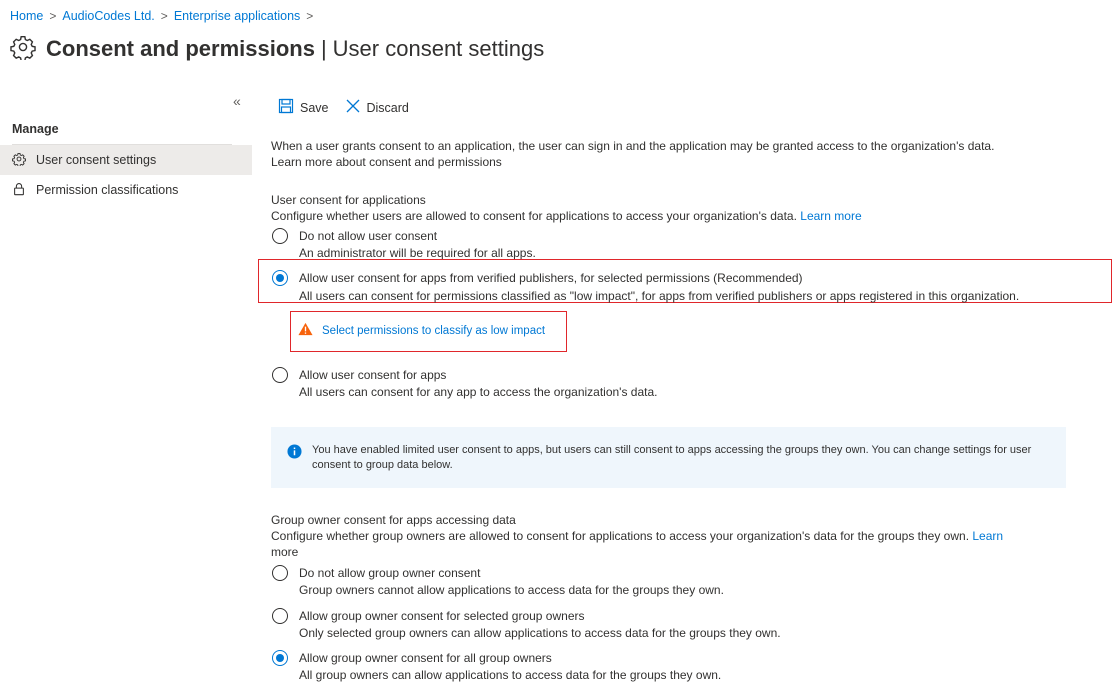 The height and width of the screenshot is (684, 1120). Describe the element at coordinates (24, 190) in the screenshot. I see `lock-icon` at that location.